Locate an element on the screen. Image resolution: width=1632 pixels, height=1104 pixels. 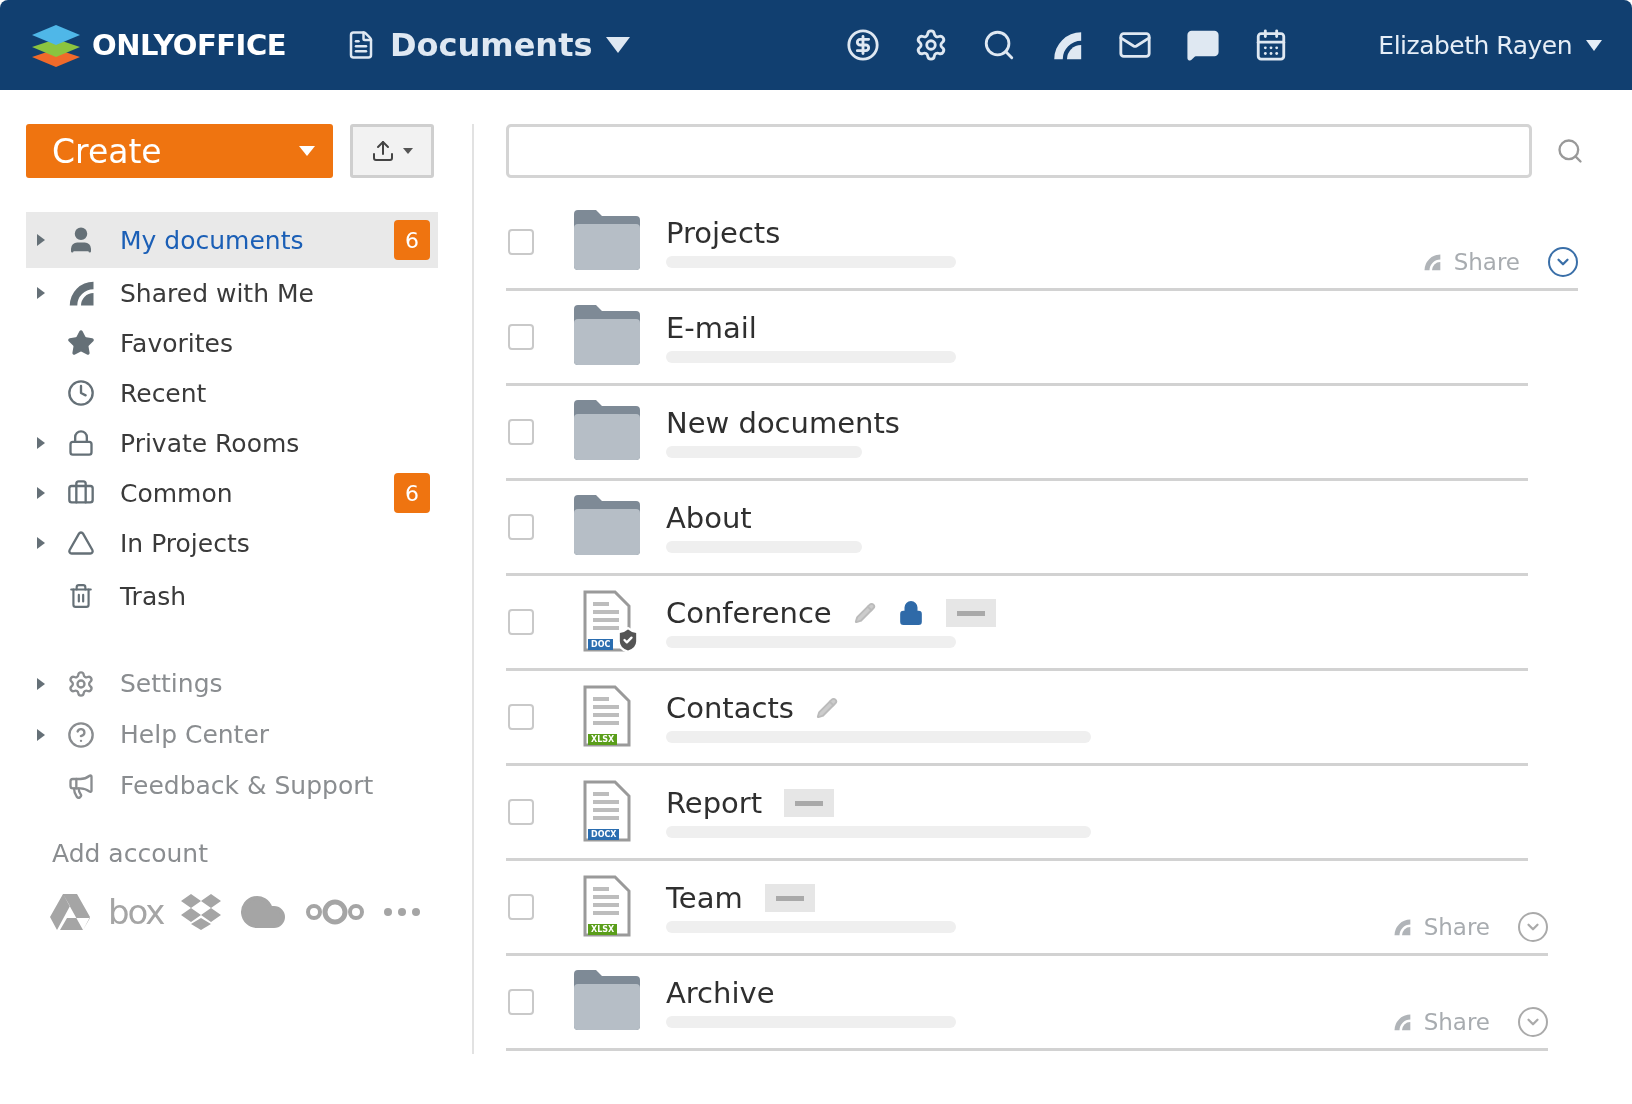
nav-item: Private Rooms is located at coordinates (232, 443).